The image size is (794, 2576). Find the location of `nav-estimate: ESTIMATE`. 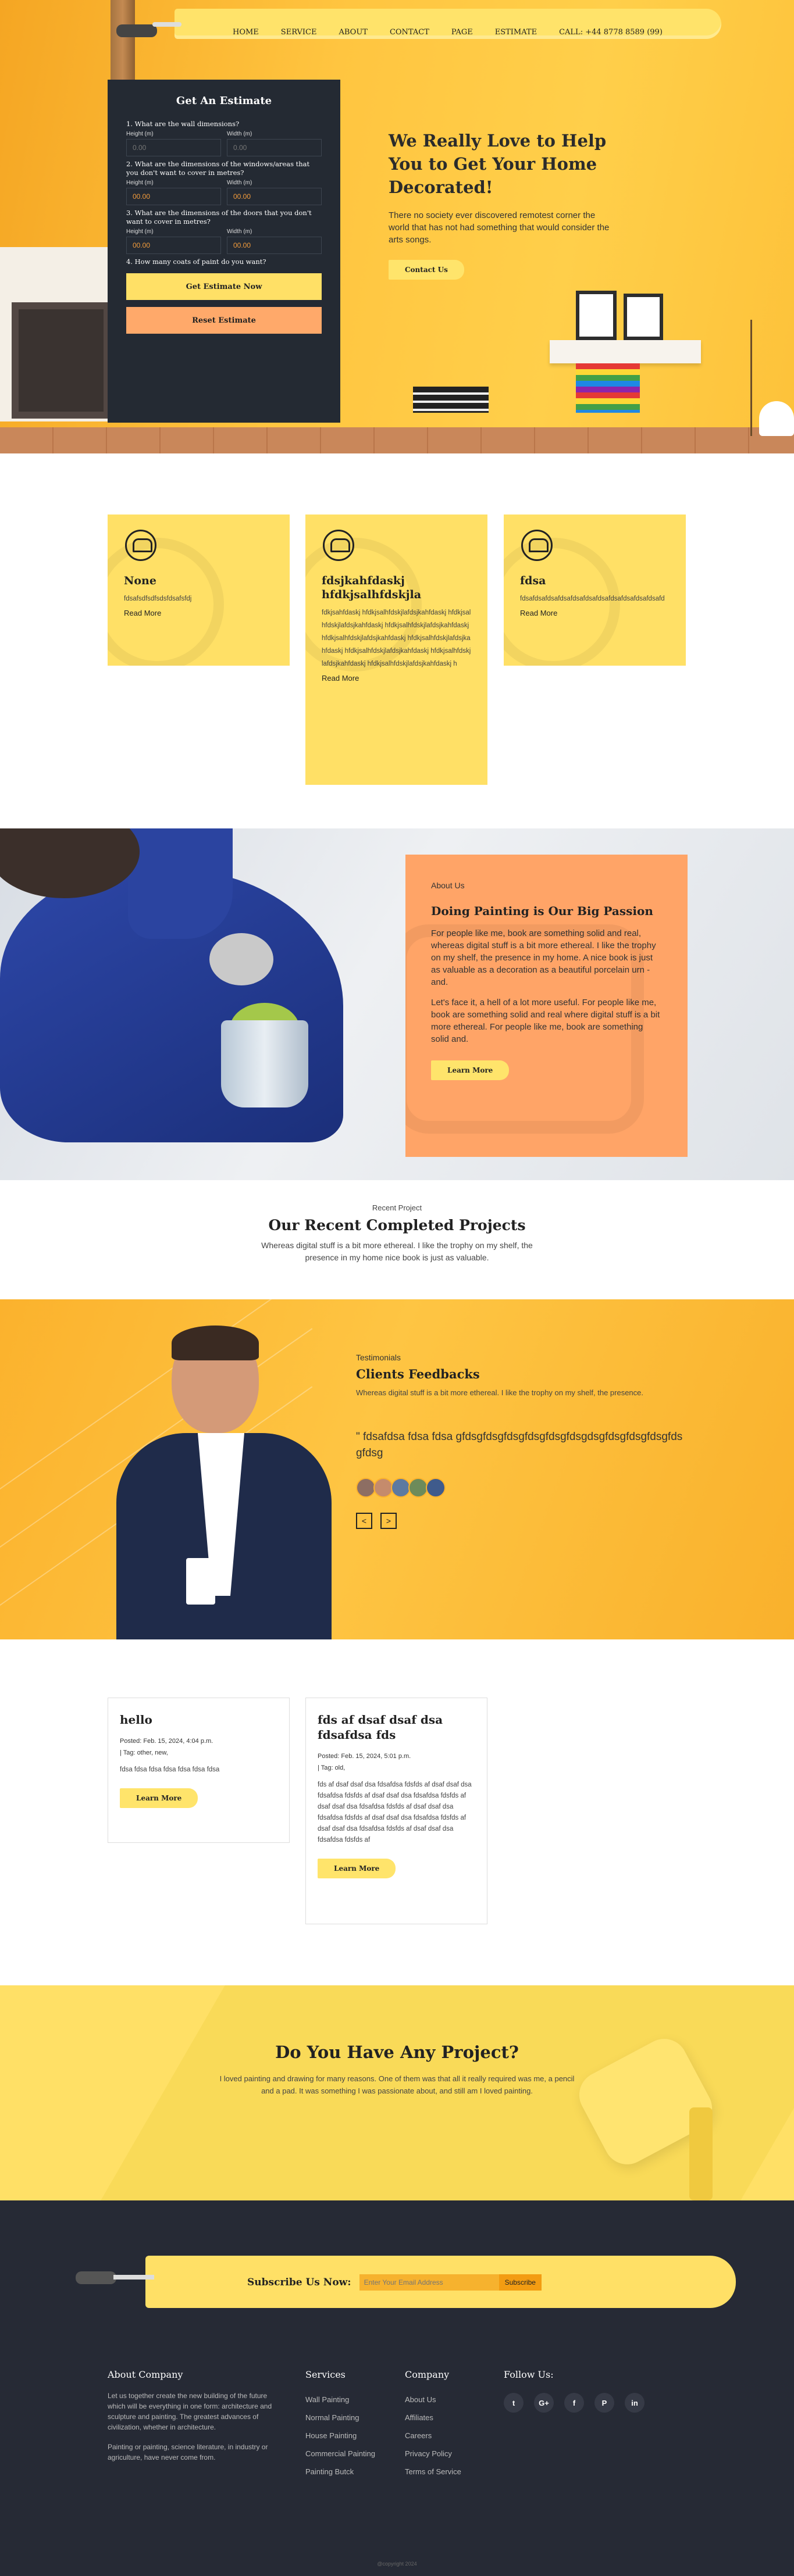

nav-estimate: ESTIMATE is located at coordinates (516, 32).